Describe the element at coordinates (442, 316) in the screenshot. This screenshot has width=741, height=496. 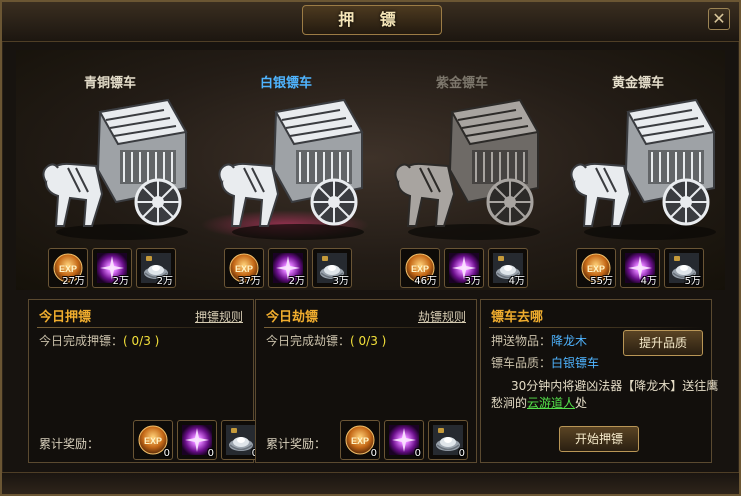
I see `rob-rules-link: 劫镖规则` at that location.